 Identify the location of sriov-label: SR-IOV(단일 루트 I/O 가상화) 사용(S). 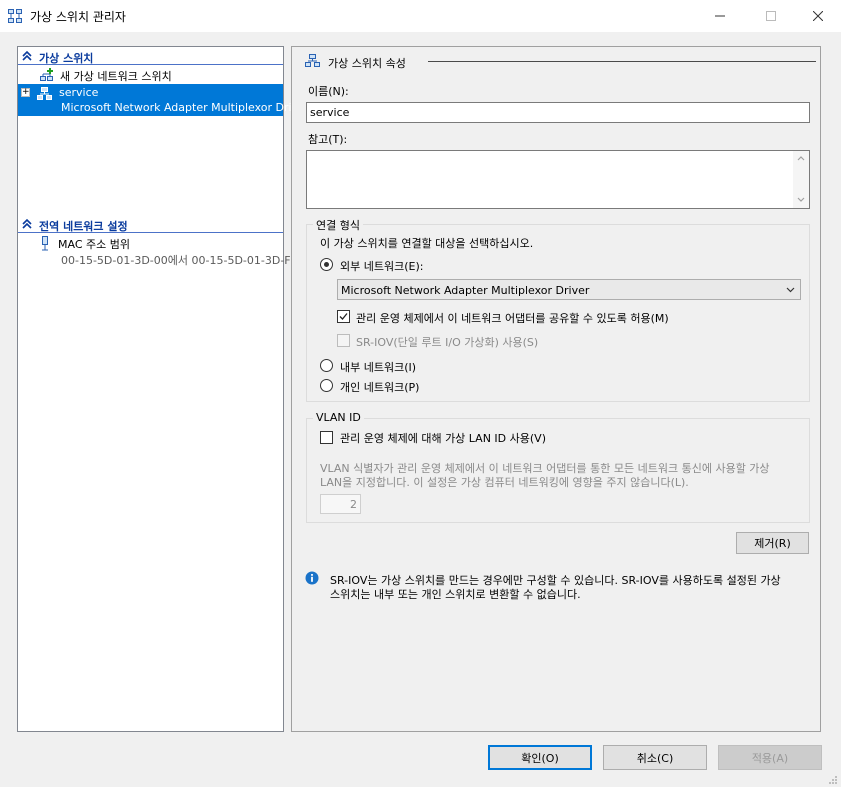
(447, 342).